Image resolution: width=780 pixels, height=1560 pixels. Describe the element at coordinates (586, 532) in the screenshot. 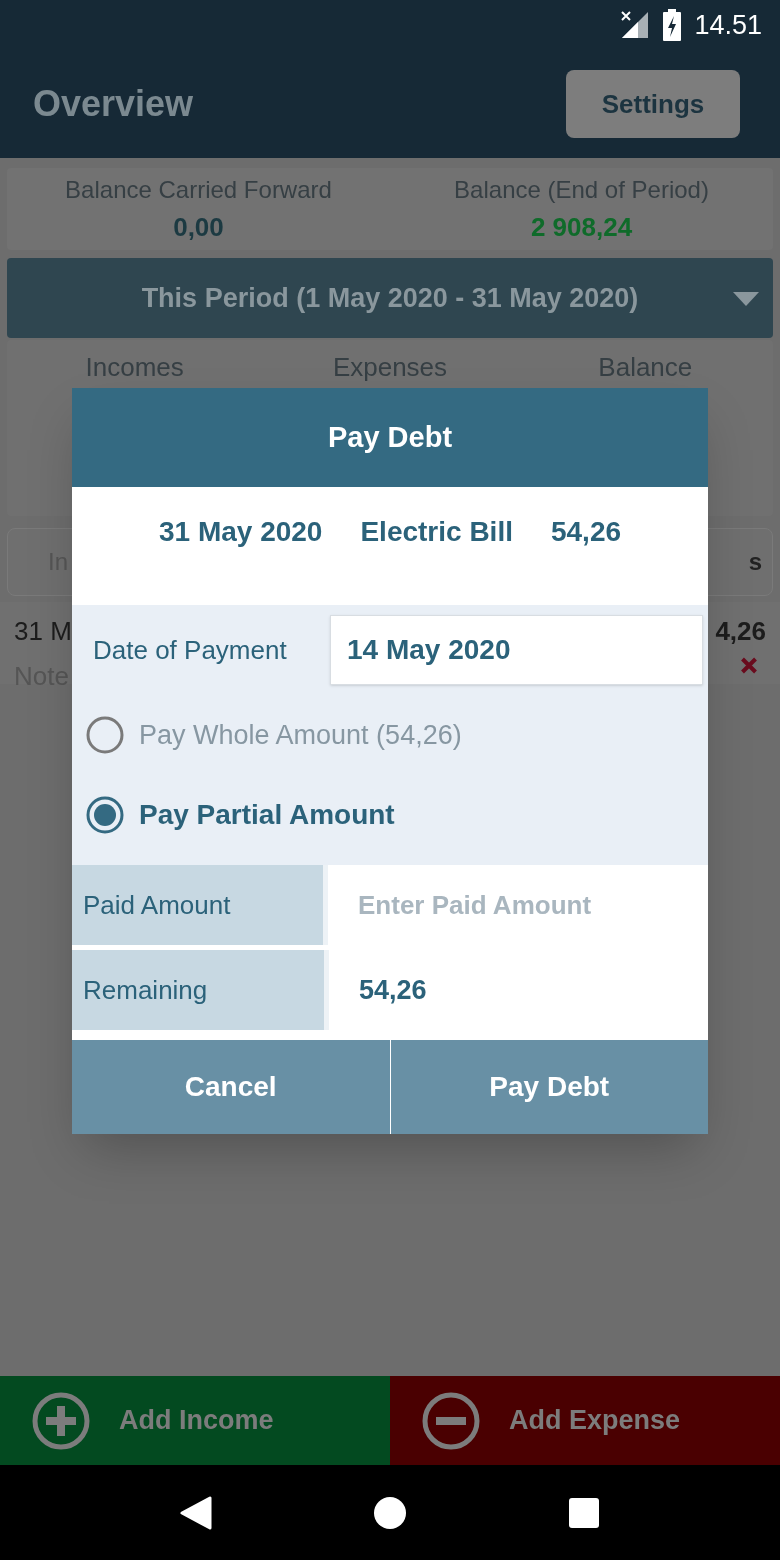

I see `debt-amount: 54,26` at that location.